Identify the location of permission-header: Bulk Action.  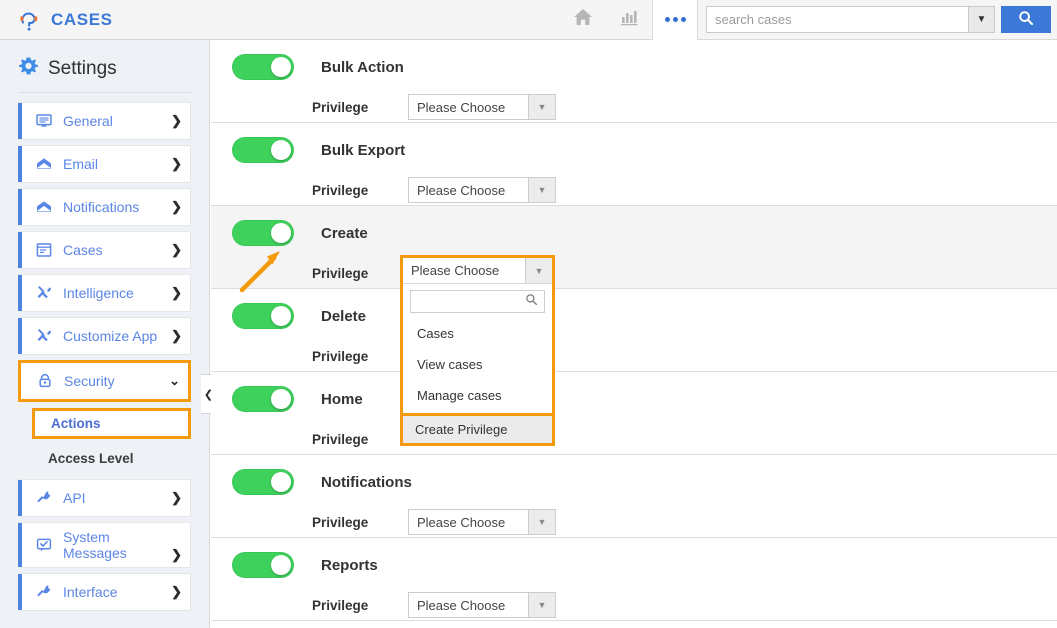
(634, 67).